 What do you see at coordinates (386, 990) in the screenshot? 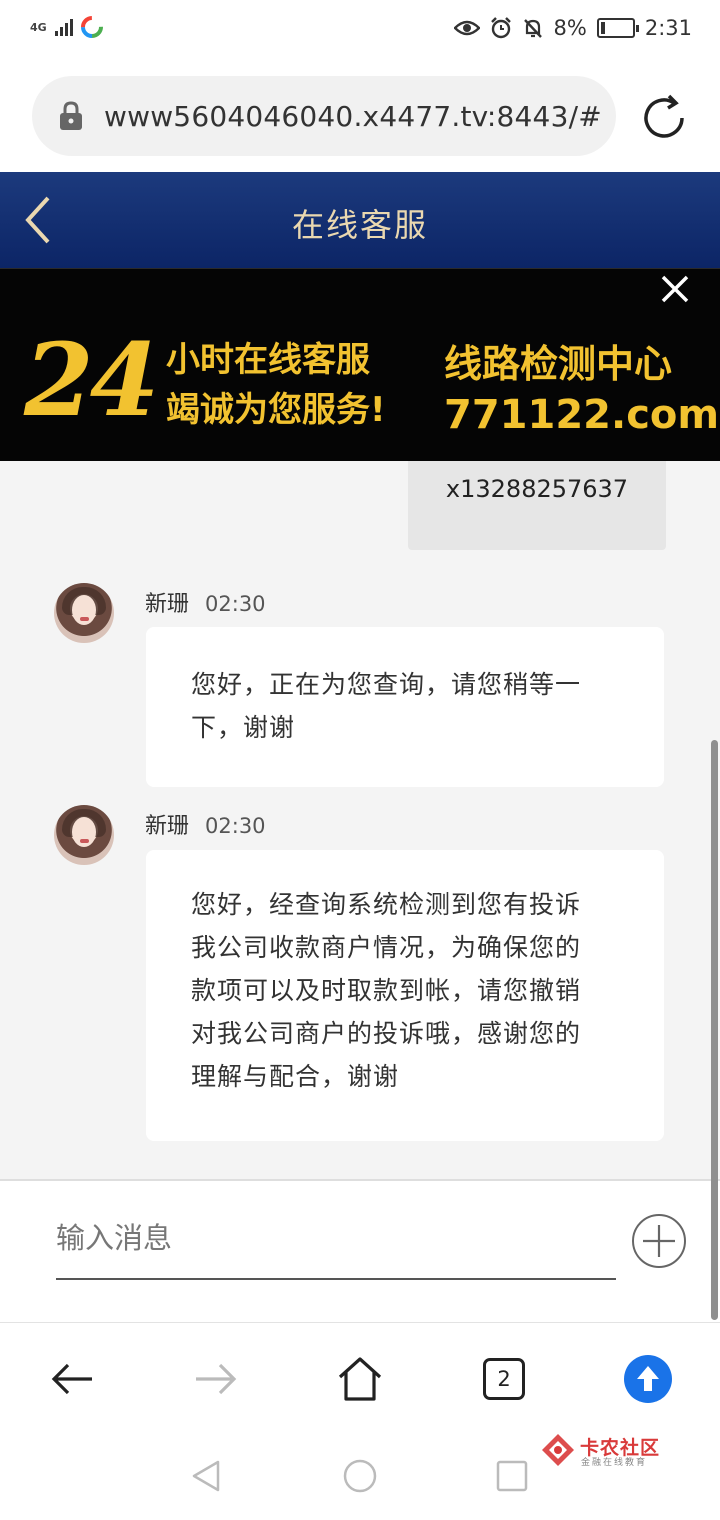
I see `message-line: 款项可以及时取款到帐，请您撤销` at bounding box center [386, 990].